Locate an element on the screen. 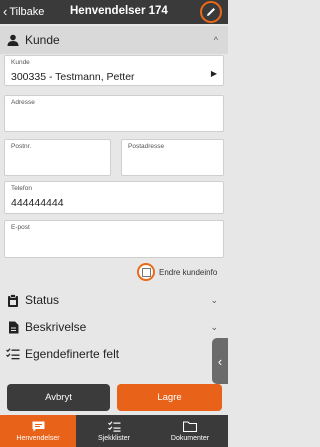  chat-icon is located at coordinates (38, 427).